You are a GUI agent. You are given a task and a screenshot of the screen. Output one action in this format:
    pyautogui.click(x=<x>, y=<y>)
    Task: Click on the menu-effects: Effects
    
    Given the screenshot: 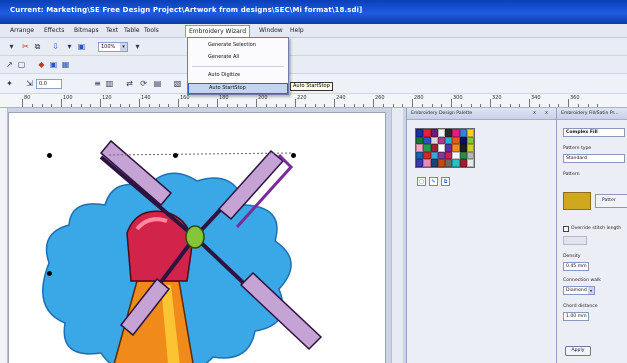 What is the action you would take?
    pyautogui.click(x=54, y=30)
    